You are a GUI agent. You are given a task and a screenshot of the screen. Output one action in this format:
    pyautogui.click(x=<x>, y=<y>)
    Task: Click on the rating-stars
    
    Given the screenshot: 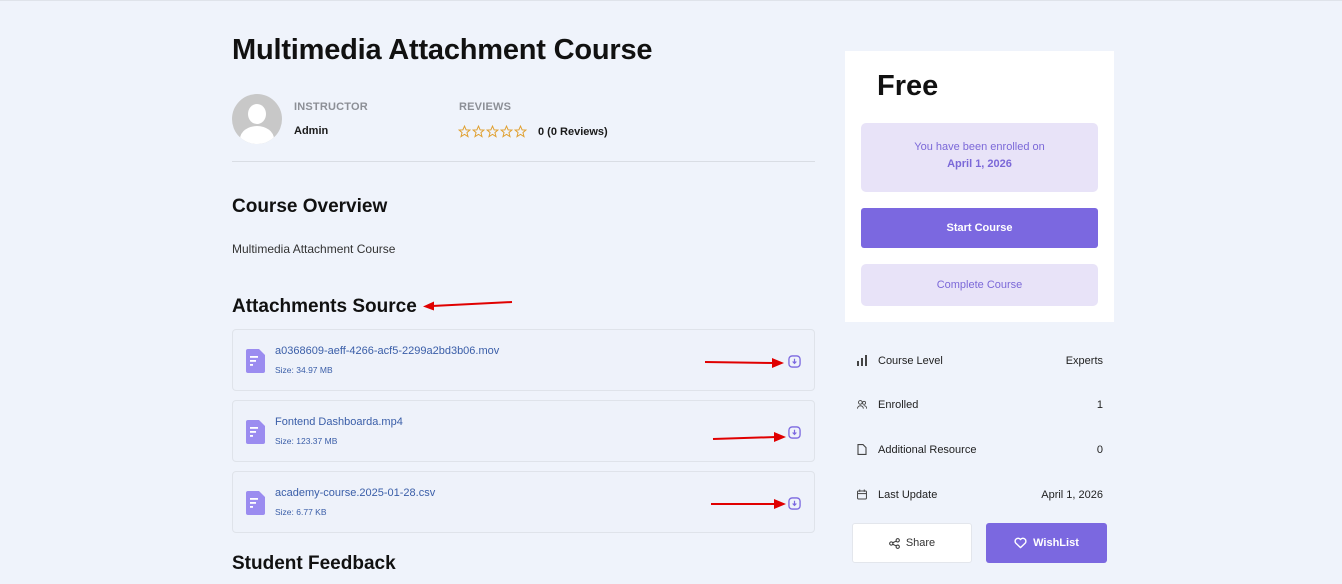 What is the action you would take?
    pyautogui.click(x=492, y=131)
    